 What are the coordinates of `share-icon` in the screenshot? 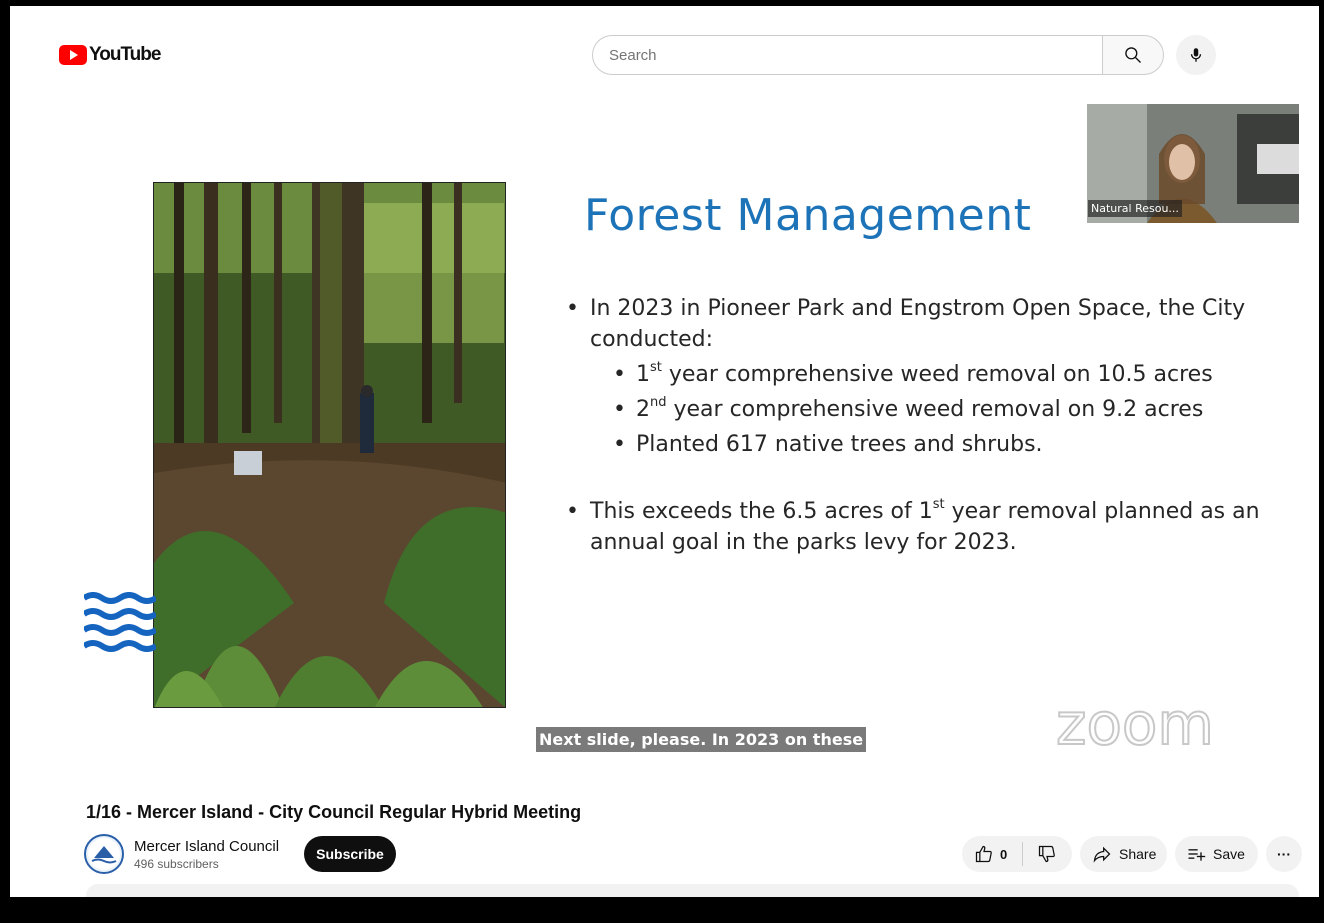 It's located at (1102, 854).